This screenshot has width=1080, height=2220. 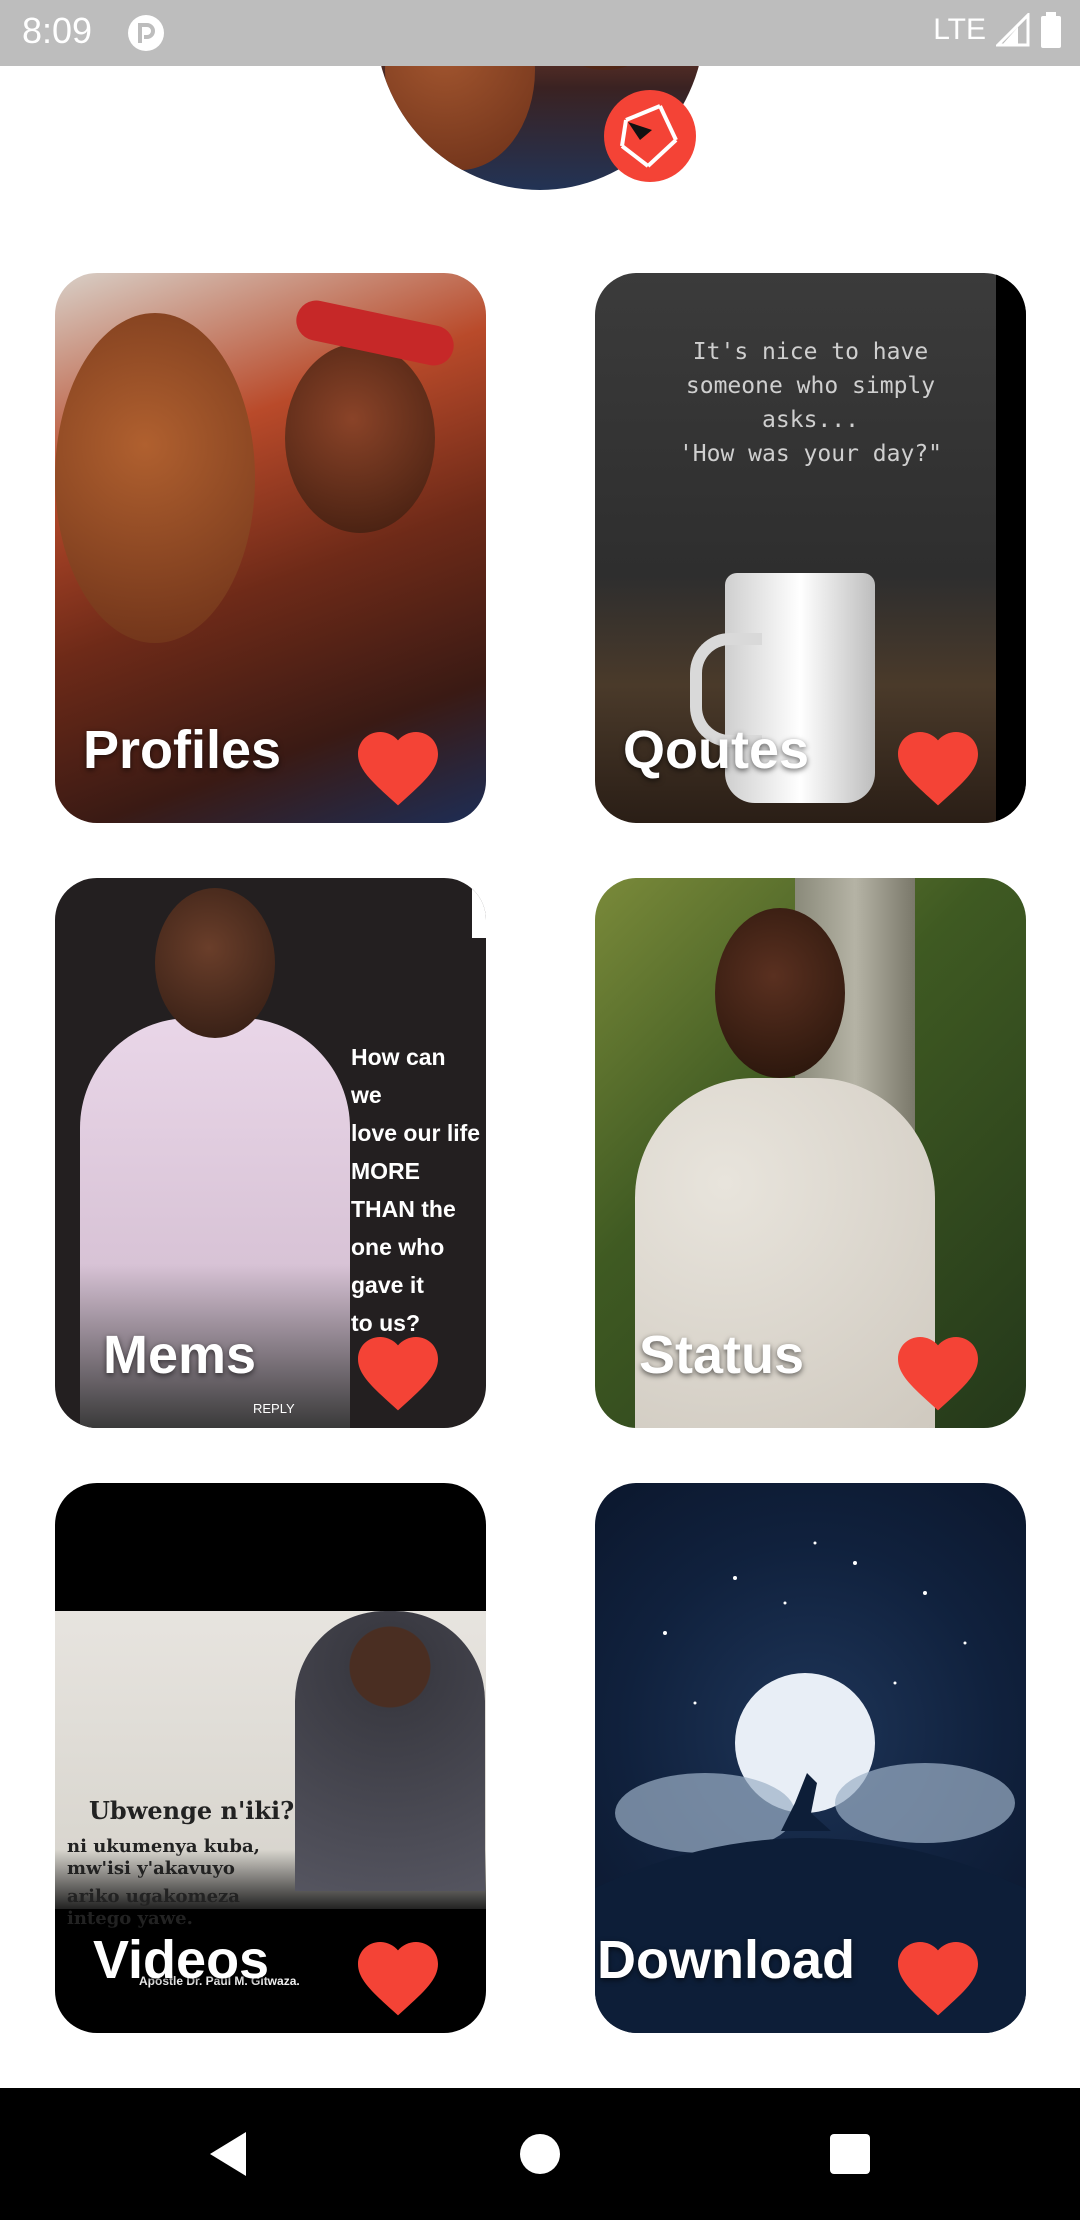 What do you see at coordinates (274, 1408) in the screenshot?
I see `meme-reply: REPLY` at bounding box center [274, 1408].